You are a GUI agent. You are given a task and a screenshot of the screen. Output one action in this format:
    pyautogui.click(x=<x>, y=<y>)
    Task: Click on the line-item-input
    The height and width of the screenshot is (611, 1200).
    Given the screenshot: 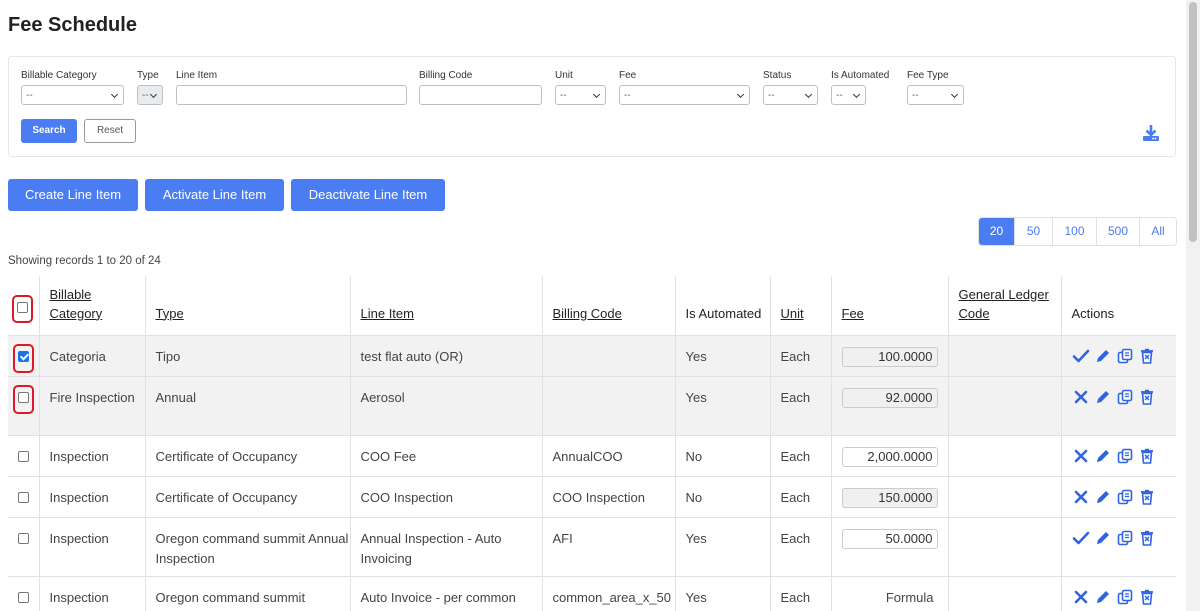 What is the action you would take?
    pyautogui.click(x=291, y=95)
    